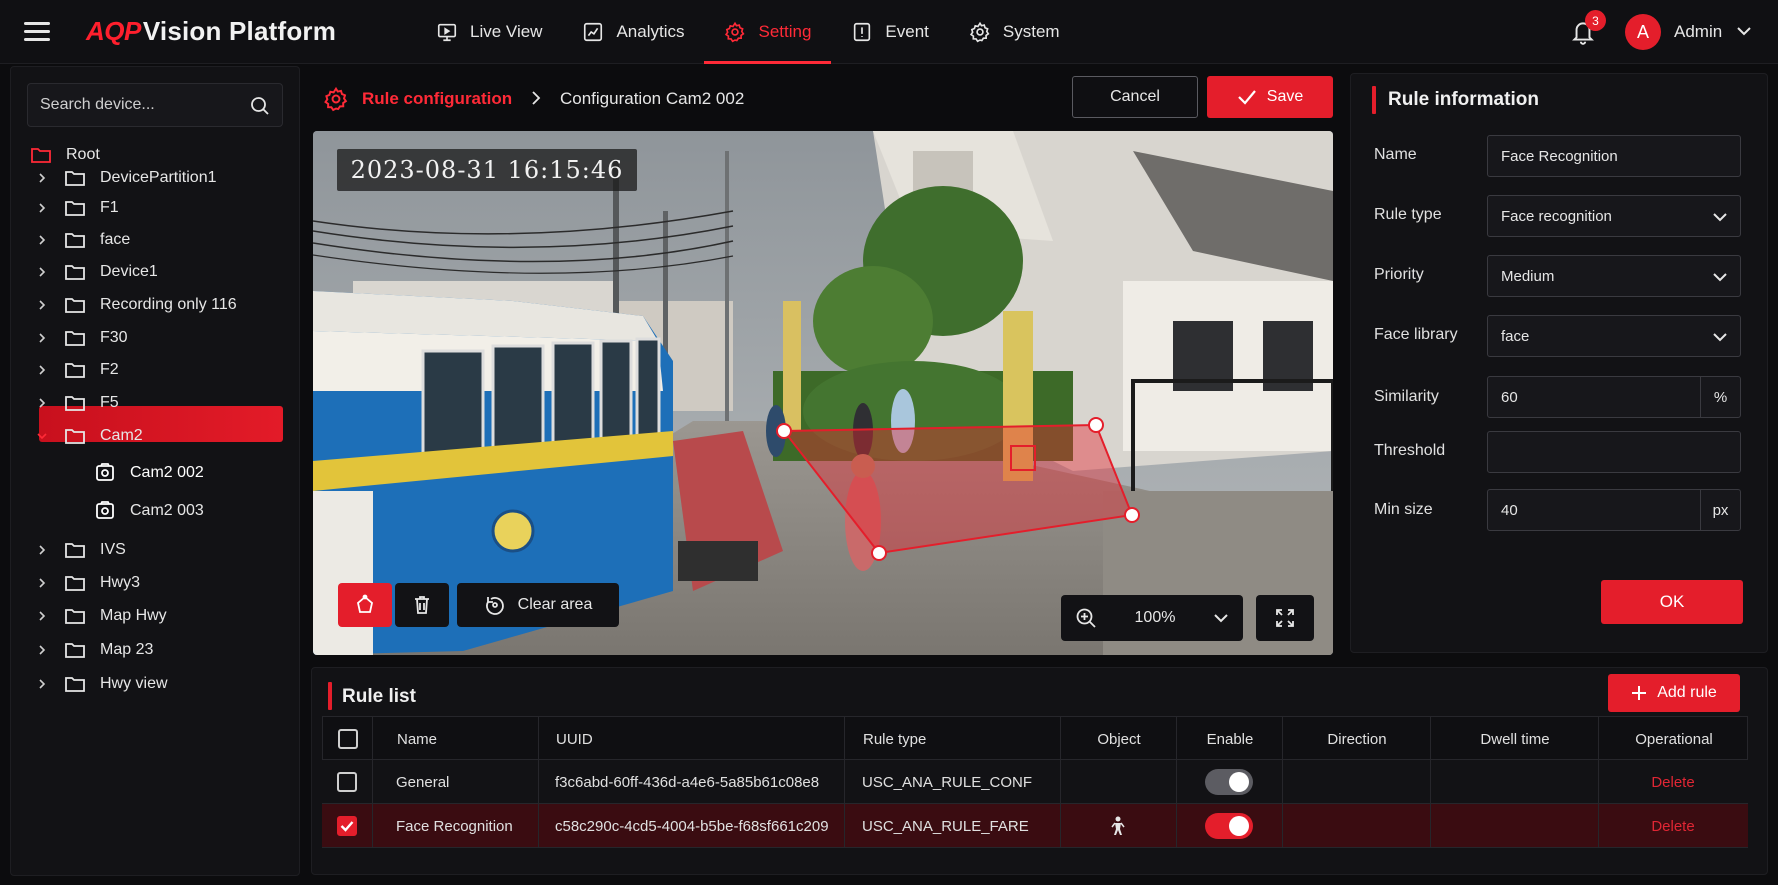  I want to click on camera-icon, so click(105, 510).